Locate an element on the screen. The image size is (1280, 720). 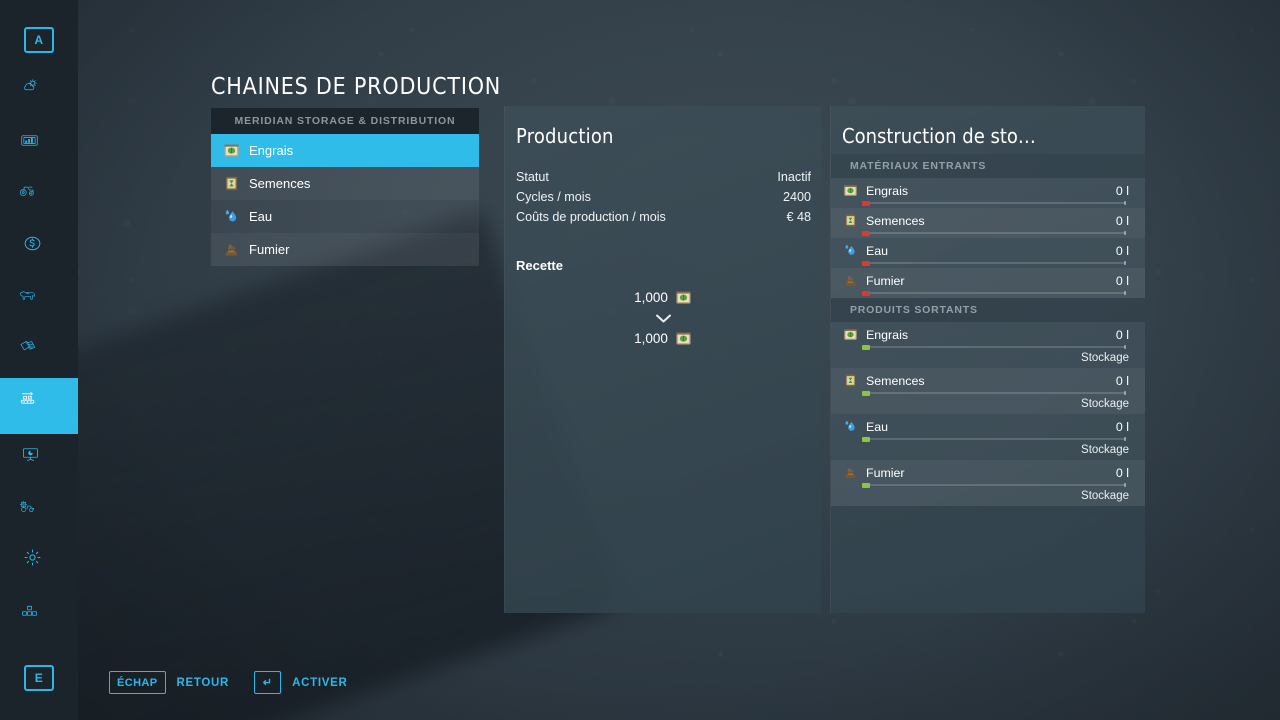
goods-row: Engrais 0 l is located at coordinates (988, 193).